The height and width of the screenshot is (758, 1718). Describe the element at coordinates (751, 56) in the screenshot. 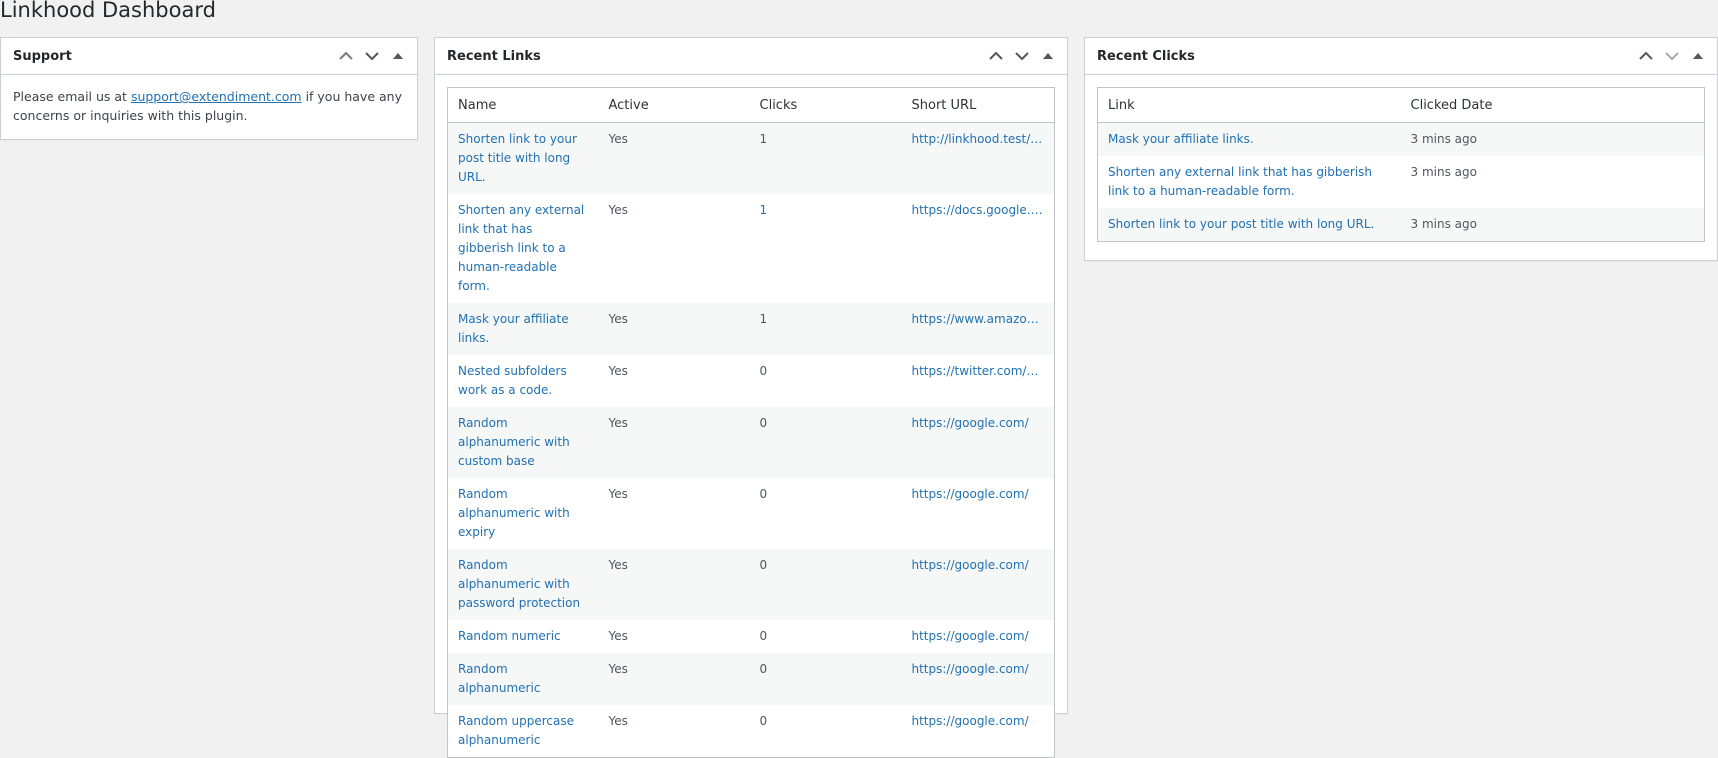

I see `recent-links-header: Recent Links` at that location.